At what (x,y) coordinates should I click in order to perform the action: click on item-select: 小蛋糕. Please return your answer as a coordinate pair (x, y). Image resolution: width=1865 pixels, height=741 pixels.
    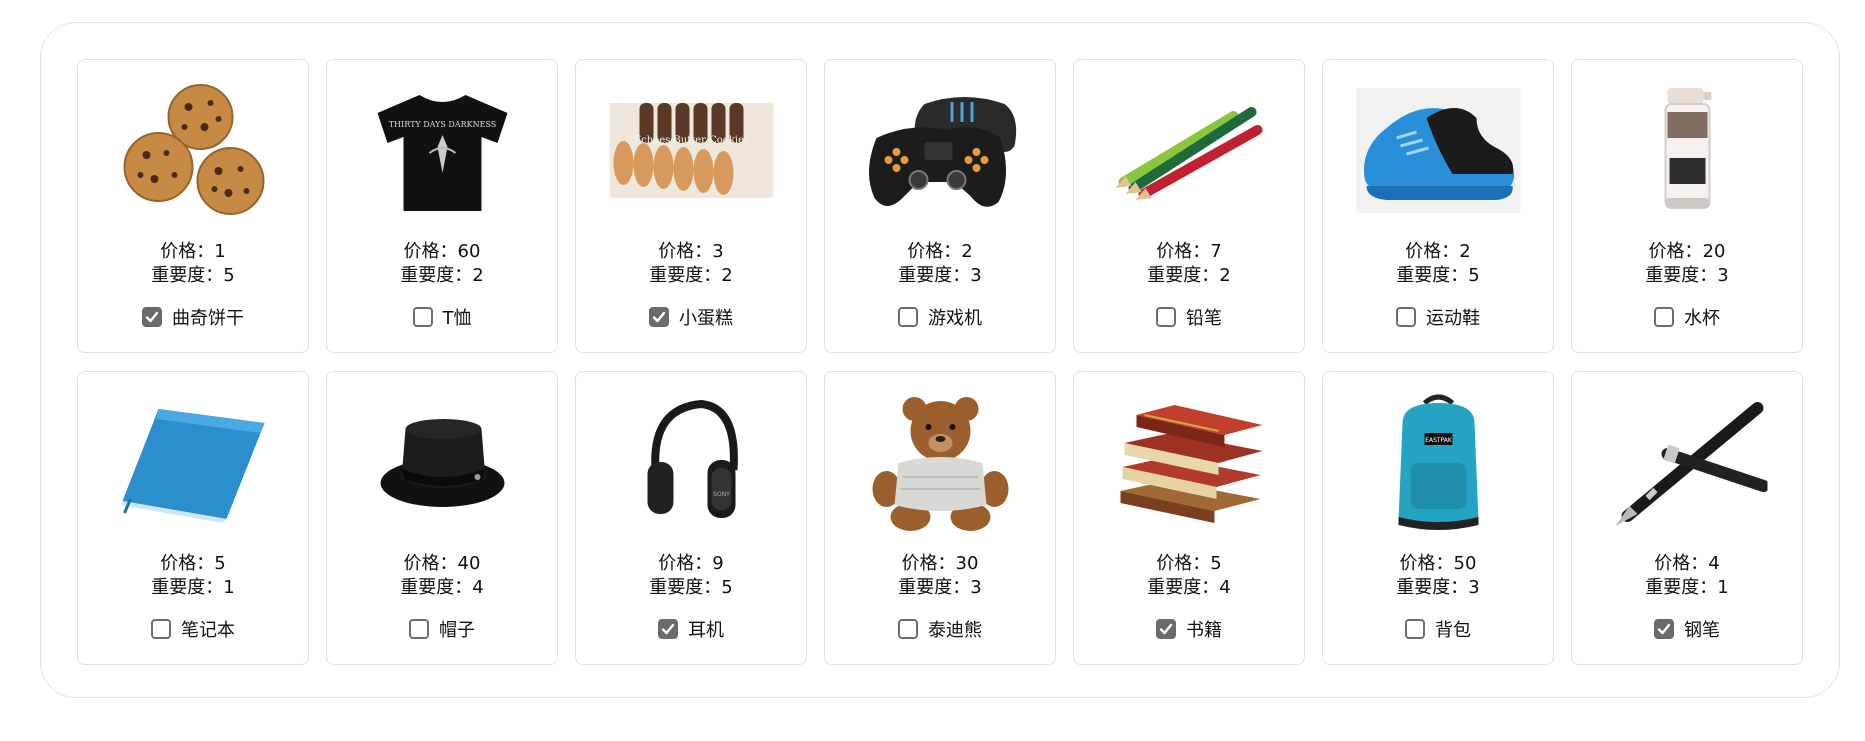
    Looking at the image, I should click on (691, 317).